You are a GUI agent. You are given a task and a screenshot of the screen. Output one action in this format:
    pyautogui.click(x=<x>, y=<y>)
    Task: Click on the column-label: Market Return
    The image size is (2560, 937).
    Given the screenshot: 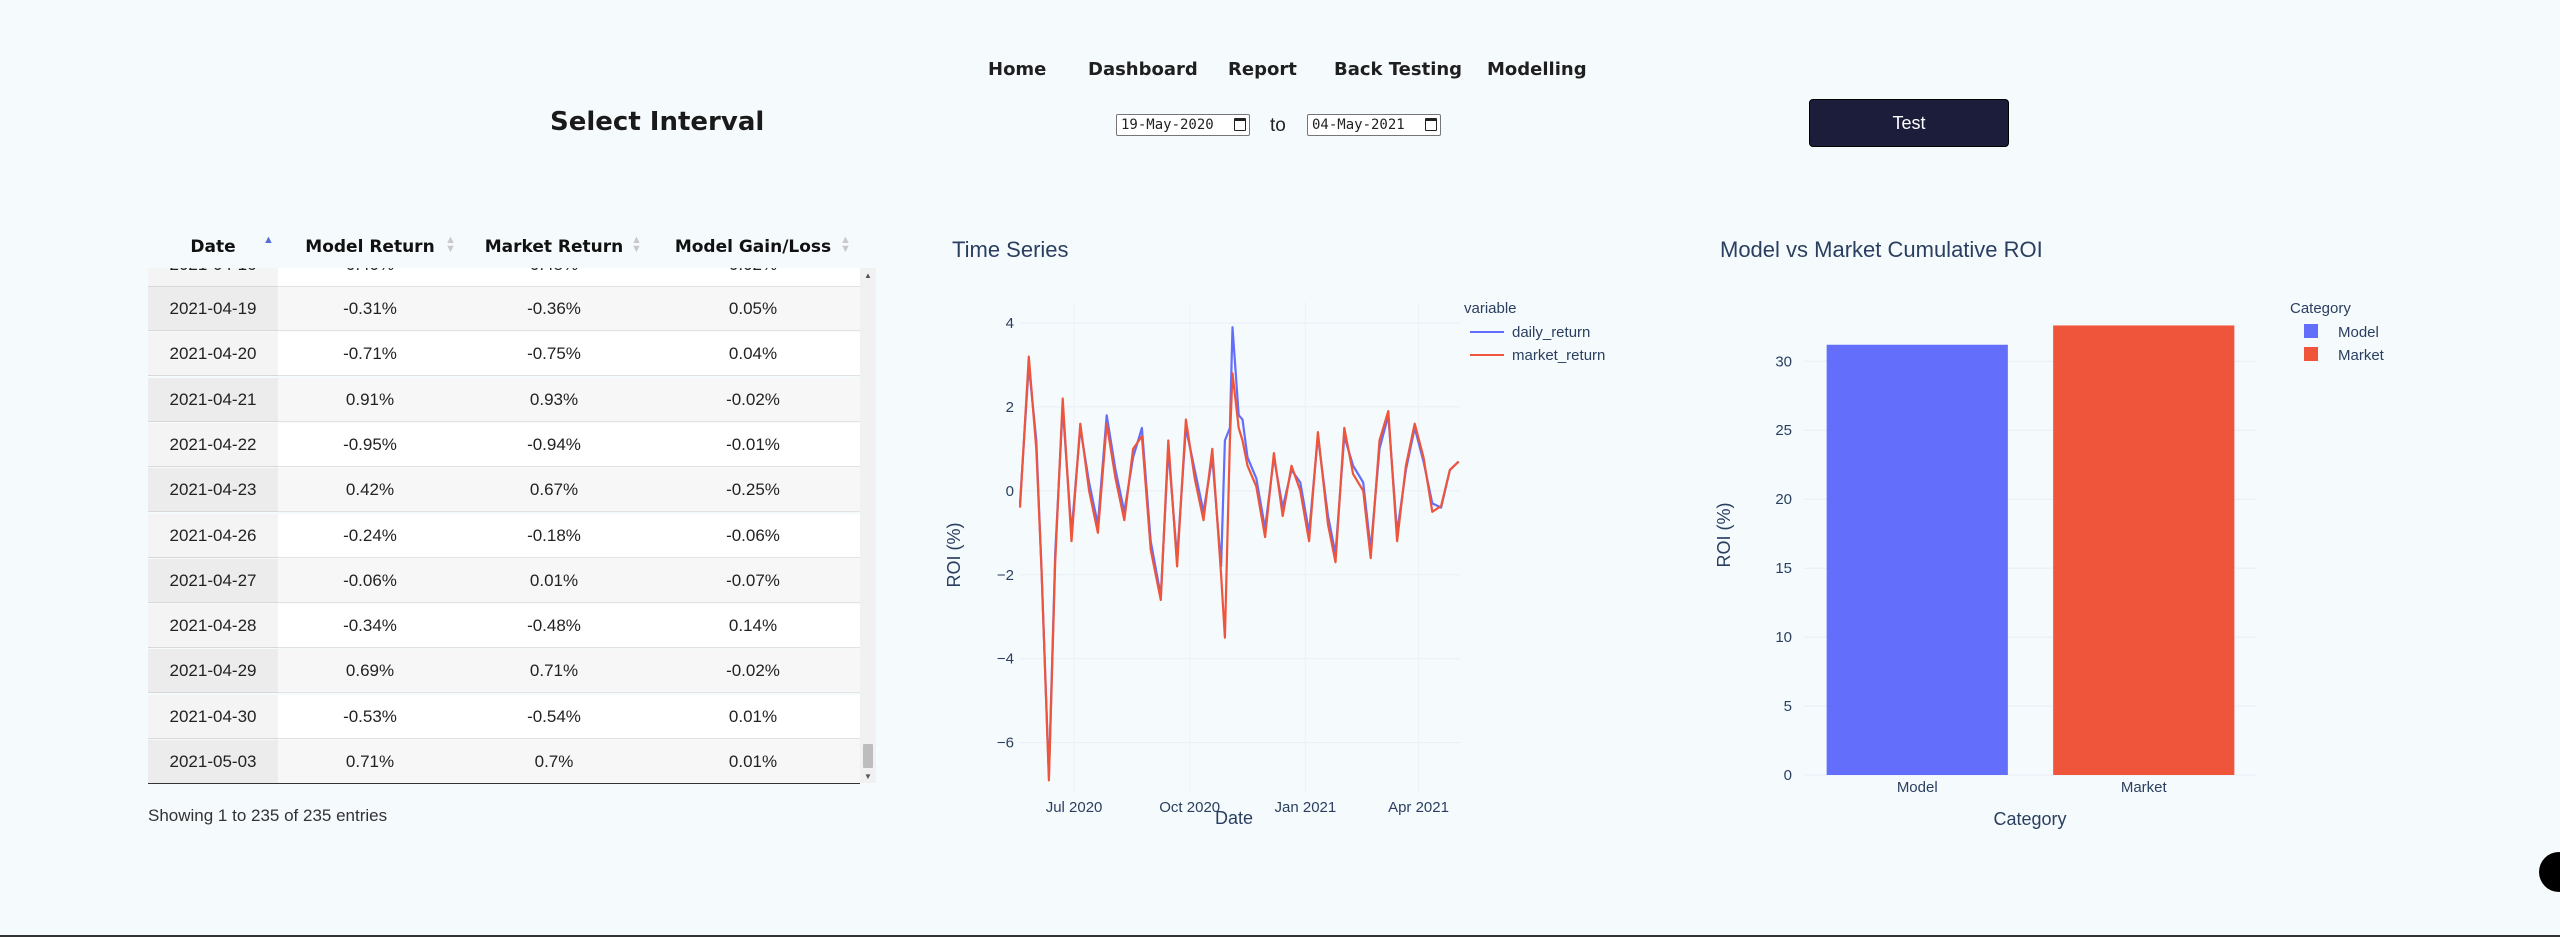 What is the action you would take?
    pyautogui.click(x=554, y=247)
    